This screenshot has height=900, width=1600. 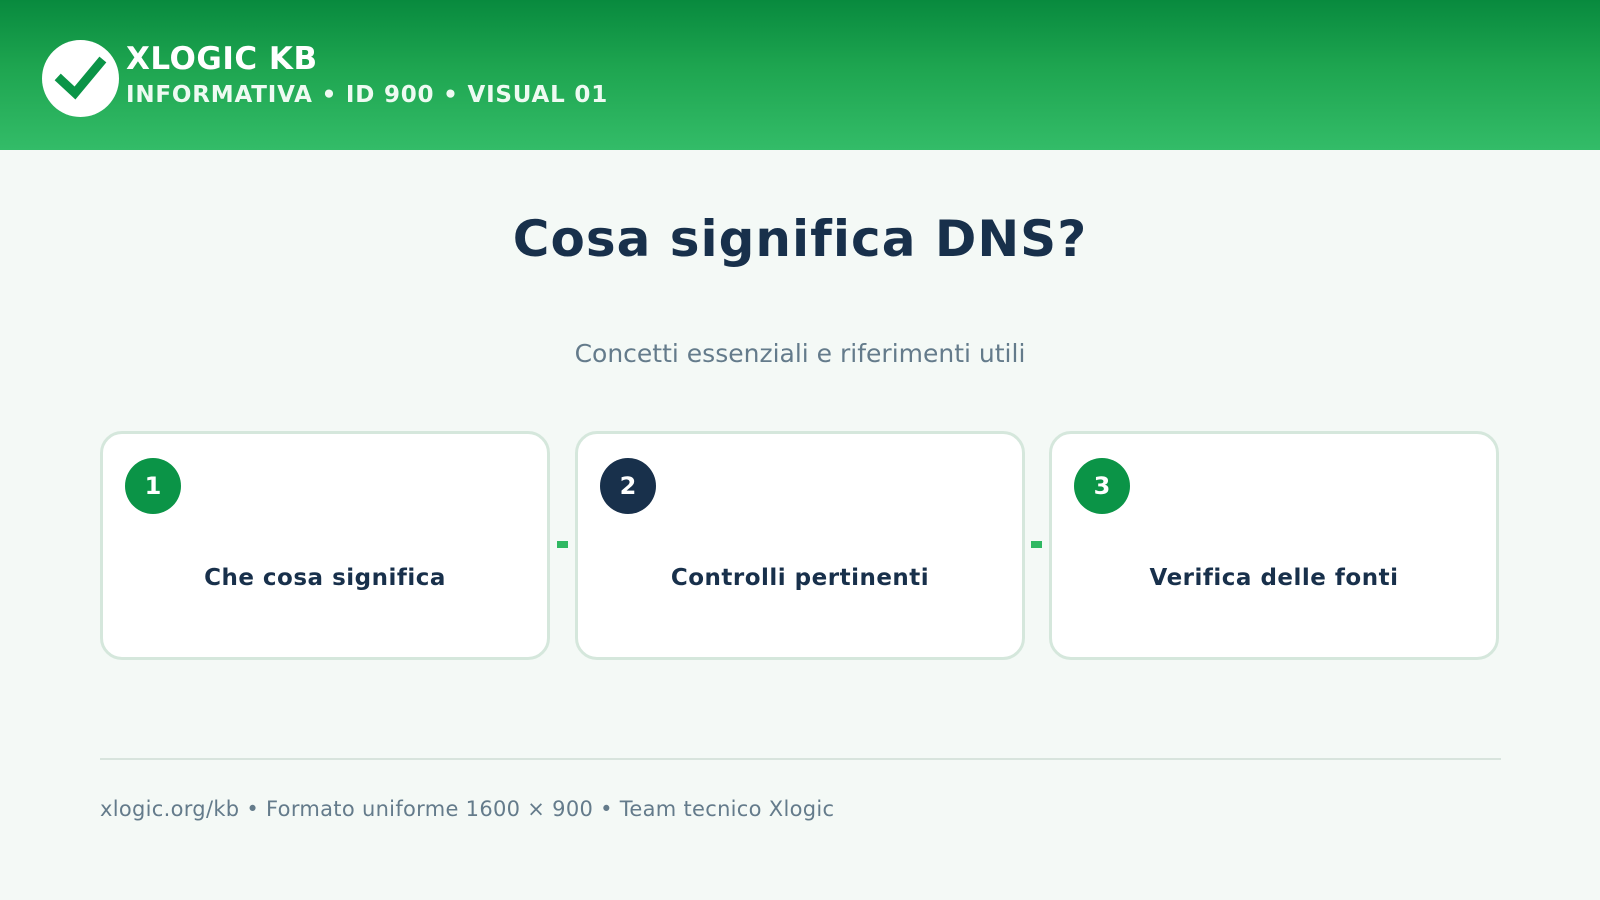 I want to click on step-number-badge: 1, so click(x=153, y=486).